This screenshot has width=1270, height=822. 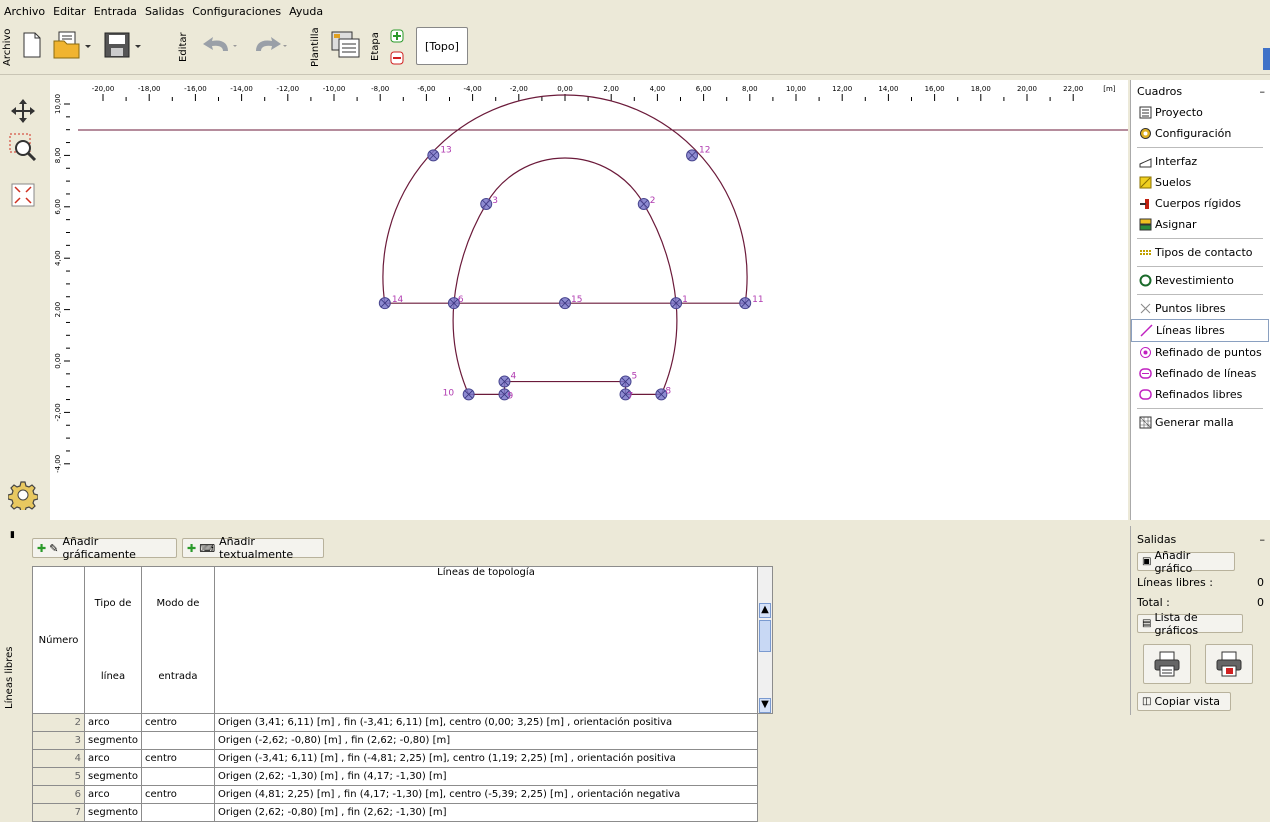 What do you see at coordinates (23, 195) in the screenshot?
I see `fit-view-icon` at bounding box center [23, 195].